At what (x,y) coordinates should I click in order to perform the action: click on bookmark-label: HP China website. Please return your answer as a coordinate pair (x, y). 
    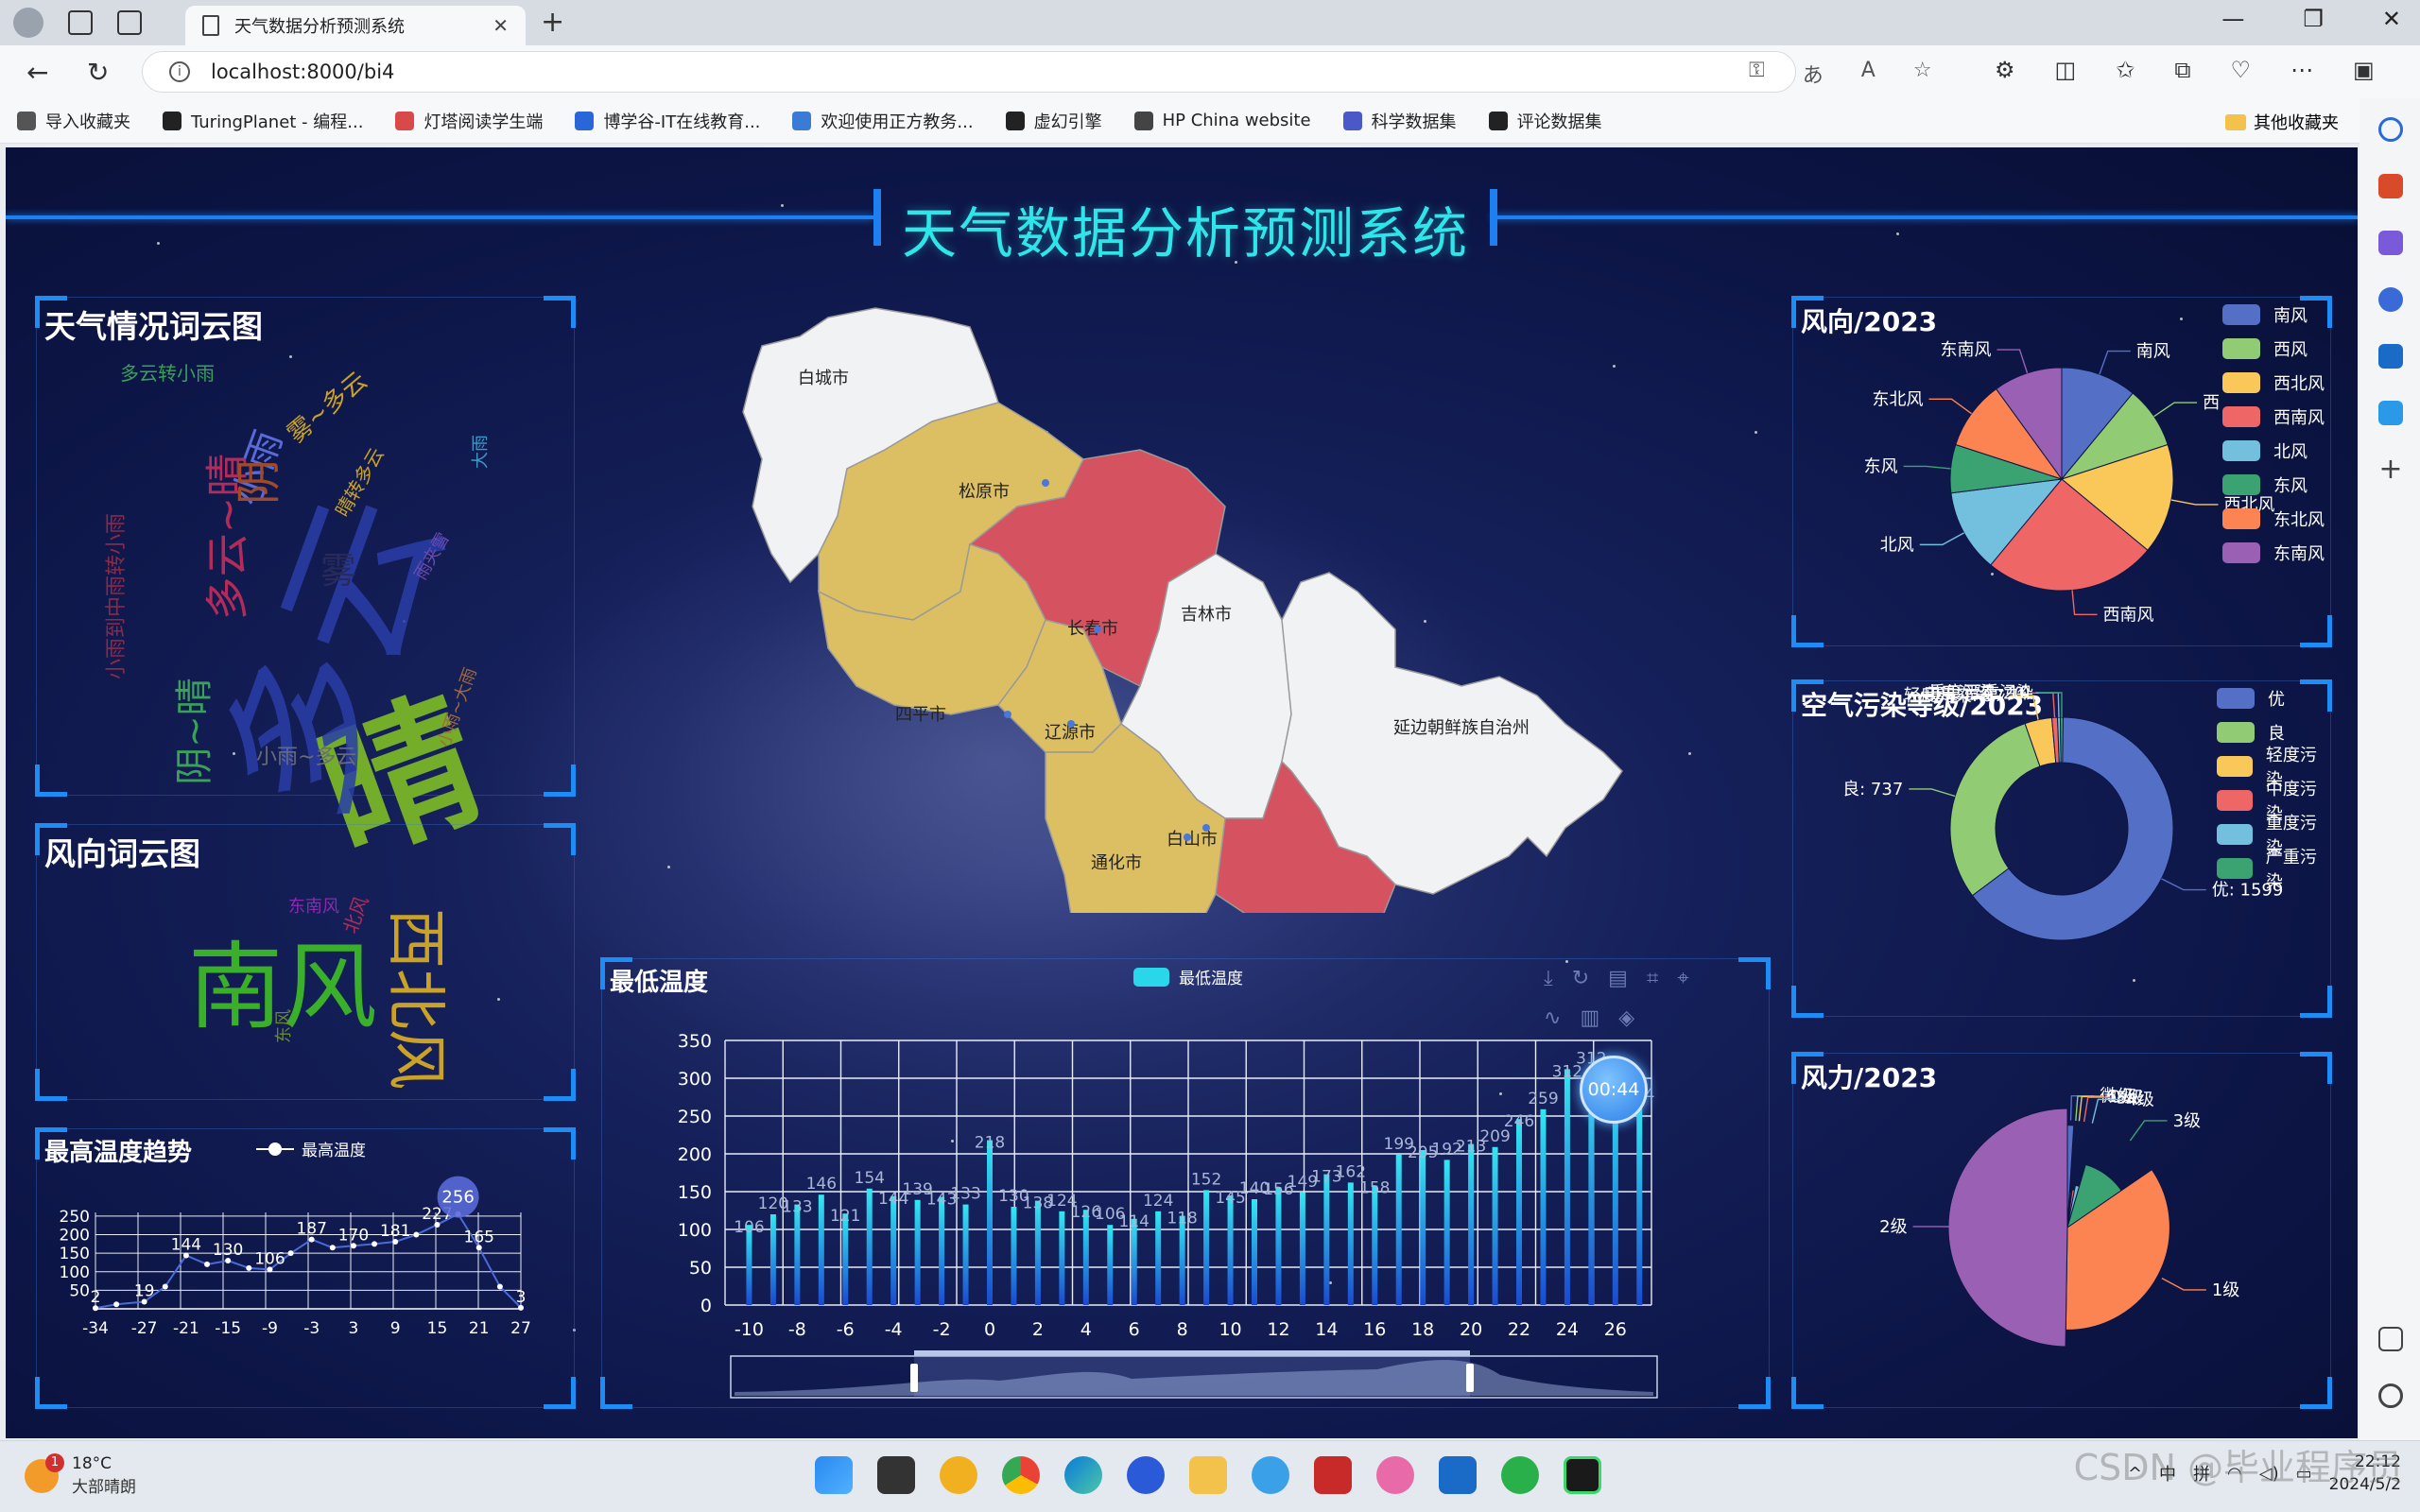
    Looking at the image, I should click on (1236, 120).